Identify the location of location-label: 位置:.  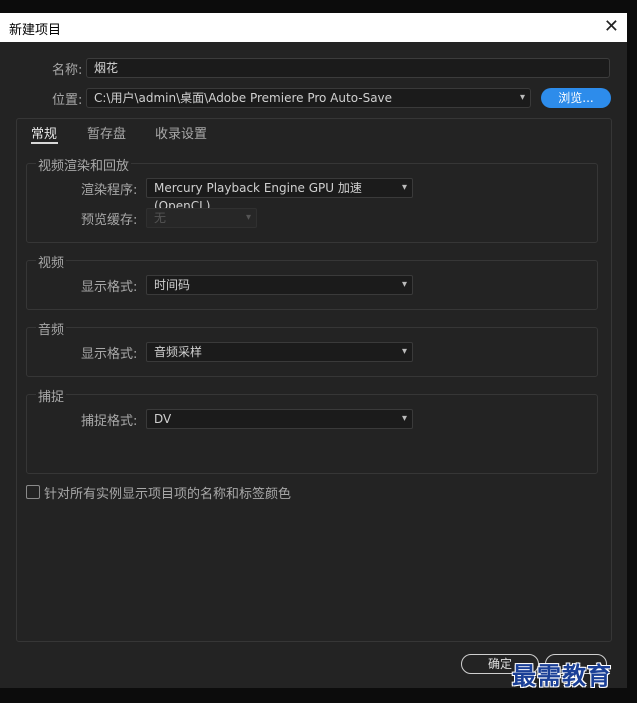
(67, 100).